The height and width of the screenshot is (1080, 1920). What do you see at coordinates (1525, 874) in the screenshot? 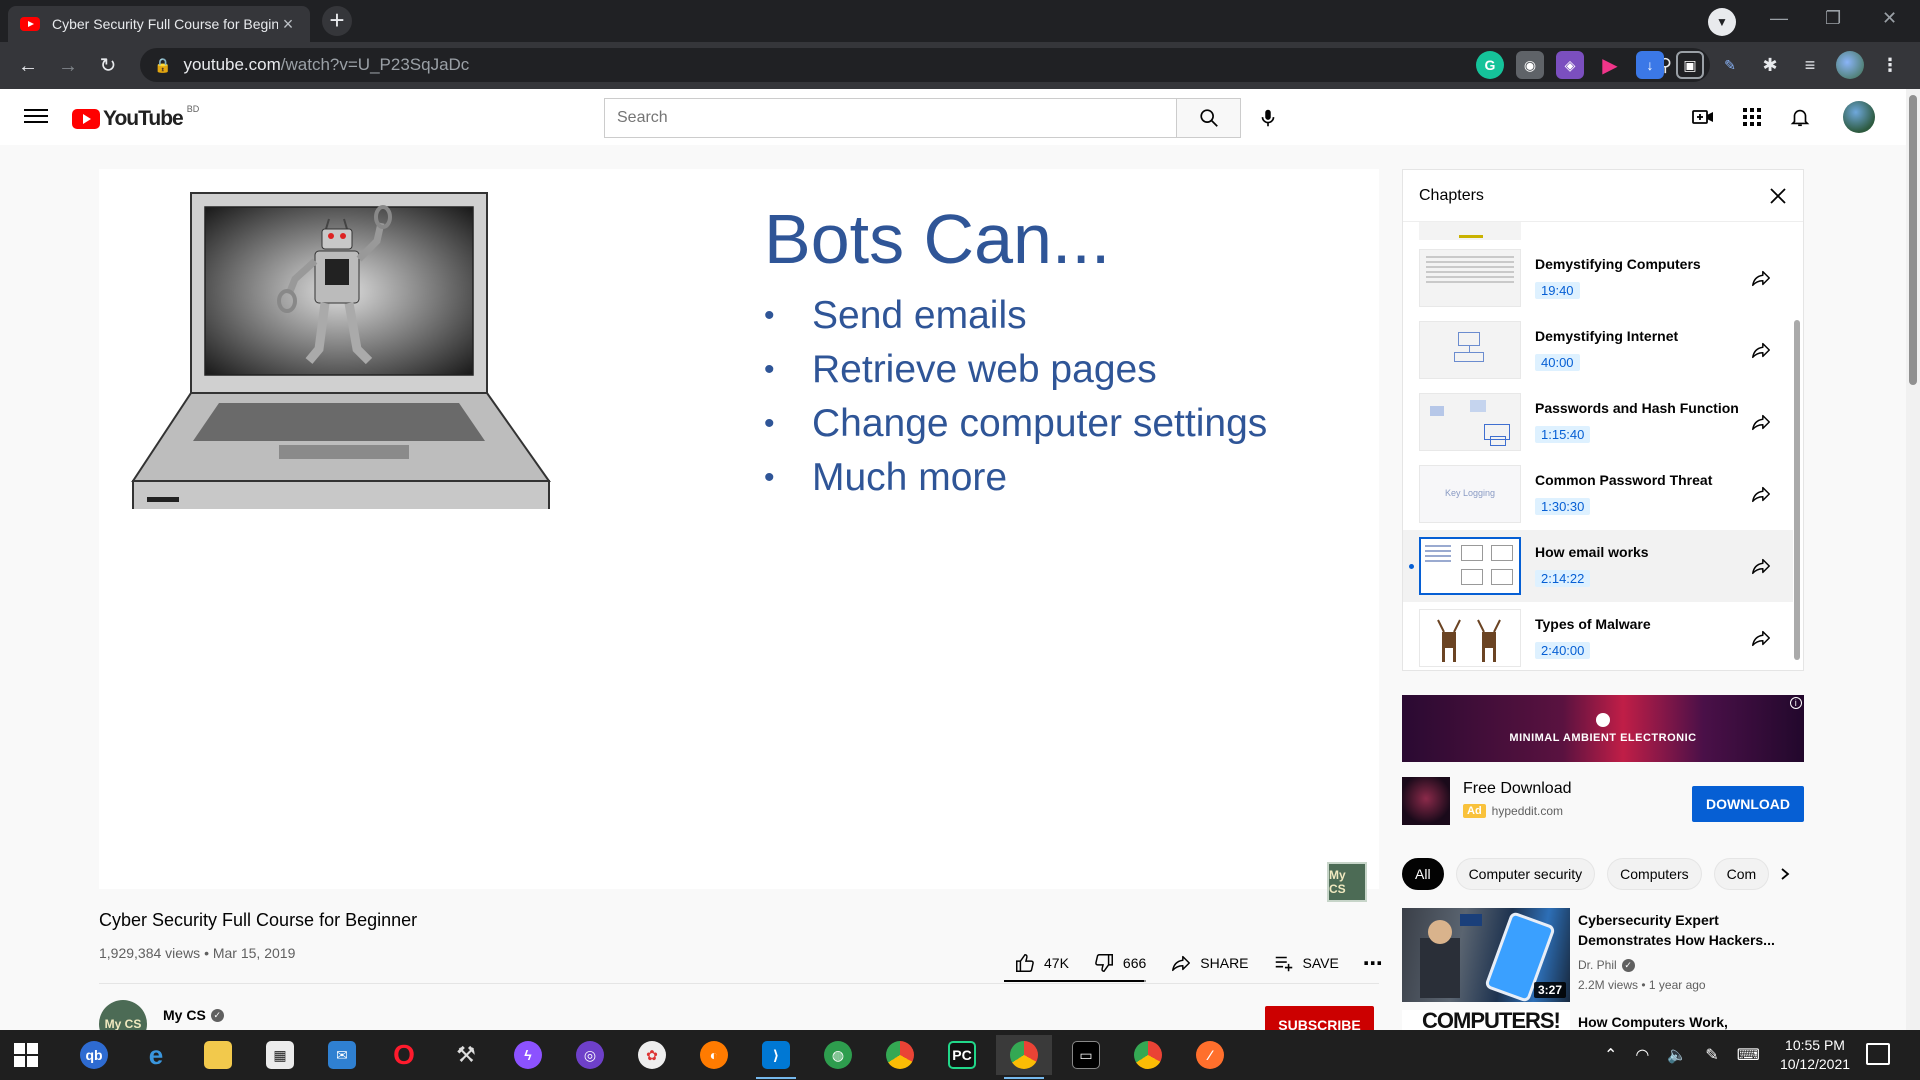
I see `chip-computer-security: Computer security` at bounding box center [1525, 874].